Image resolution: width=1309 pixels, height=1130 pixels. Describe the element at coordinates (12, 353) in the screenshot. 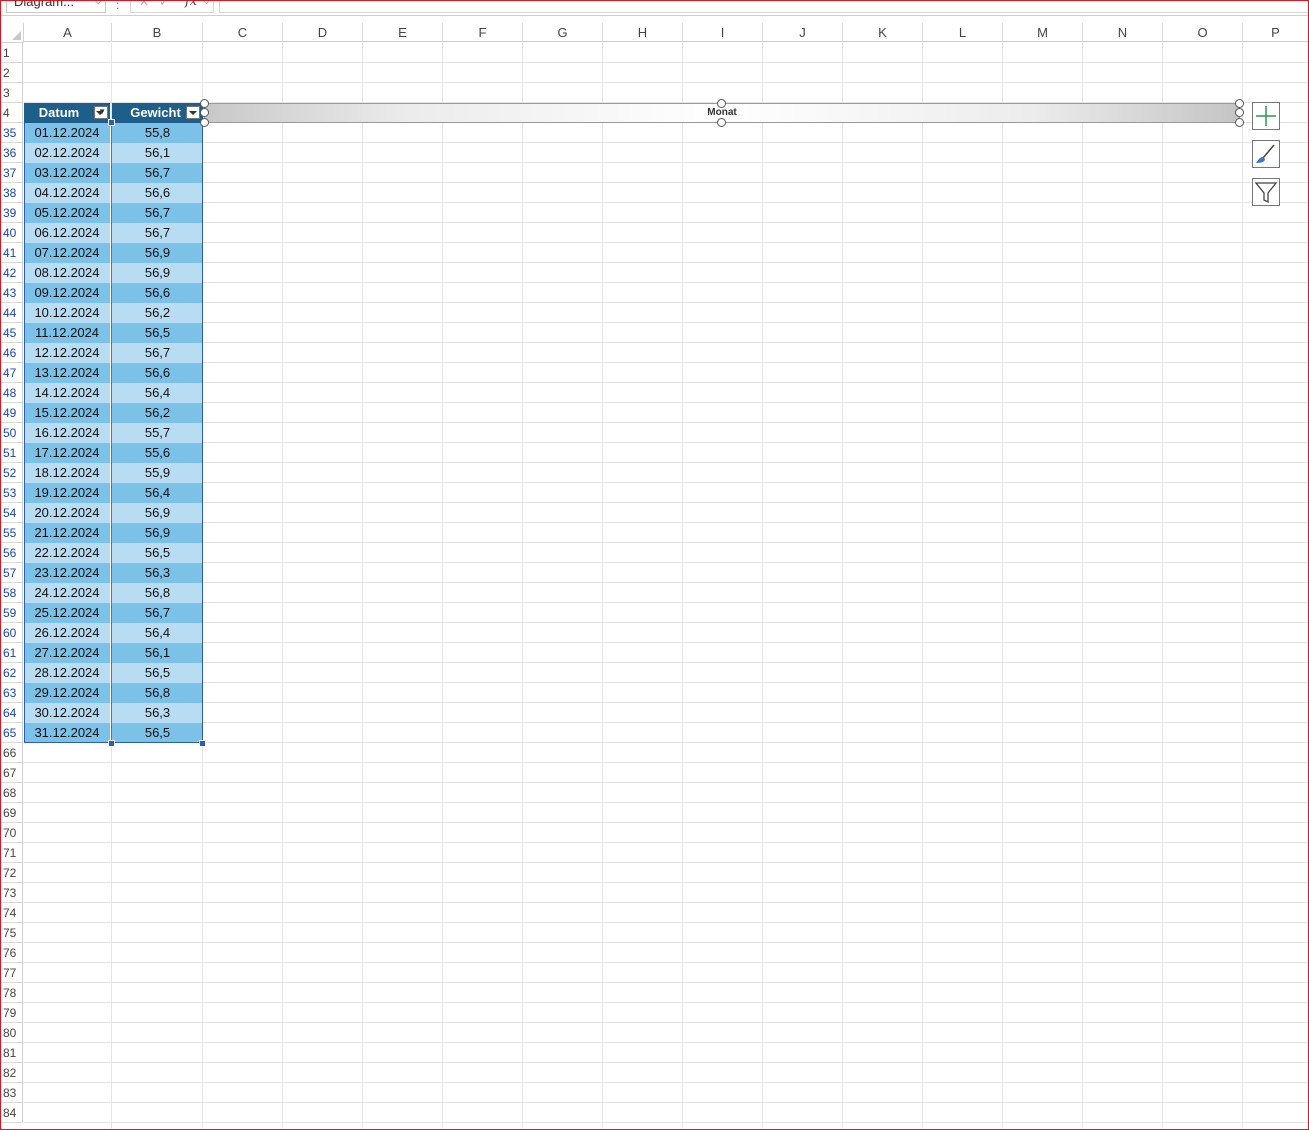

I see `row-header-46: 46` at that location.